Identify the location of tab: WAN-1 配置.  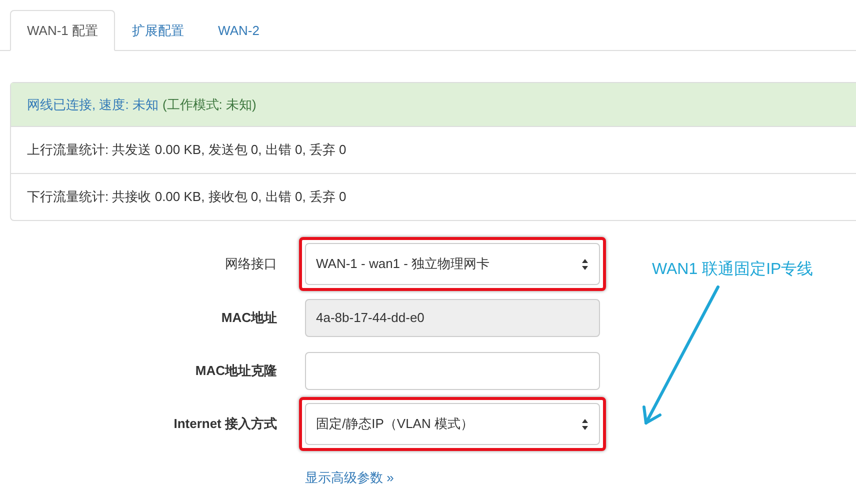
(63, 30).